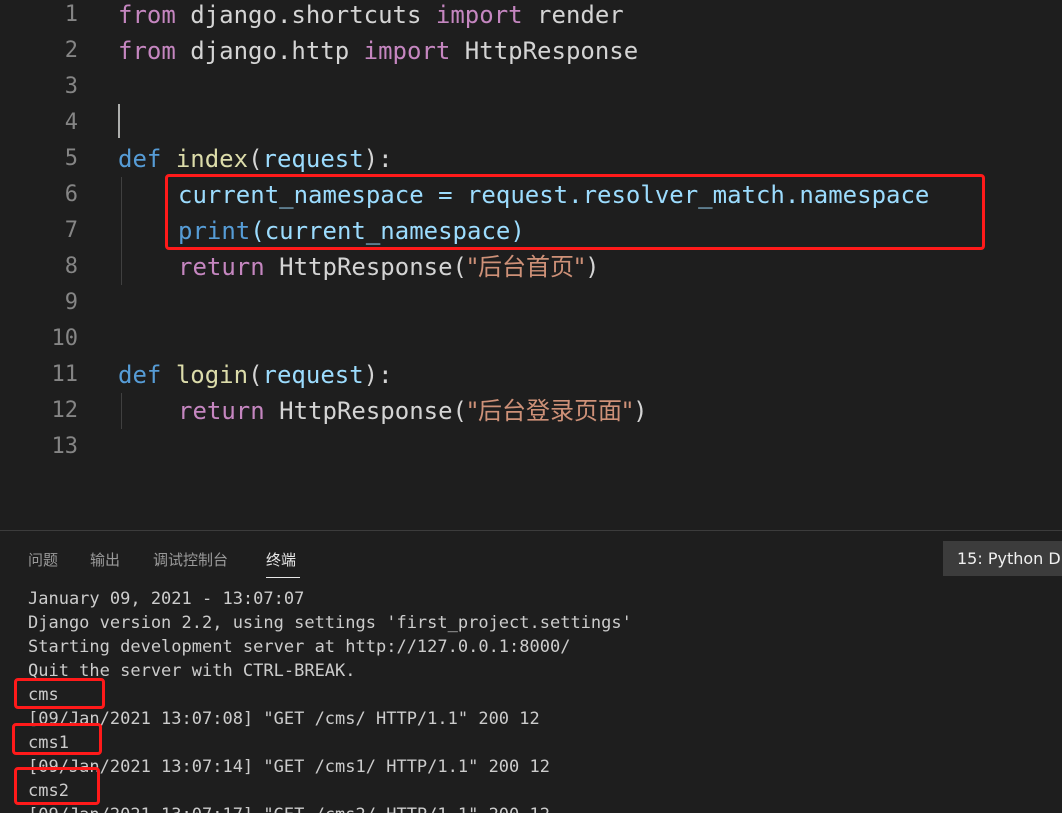 The image size is (1062, 813). Describe the element at coordinates (166, 599) in the screenshot. I see `terminal-line: January 09, 2021 - 13:07:07` at that location.